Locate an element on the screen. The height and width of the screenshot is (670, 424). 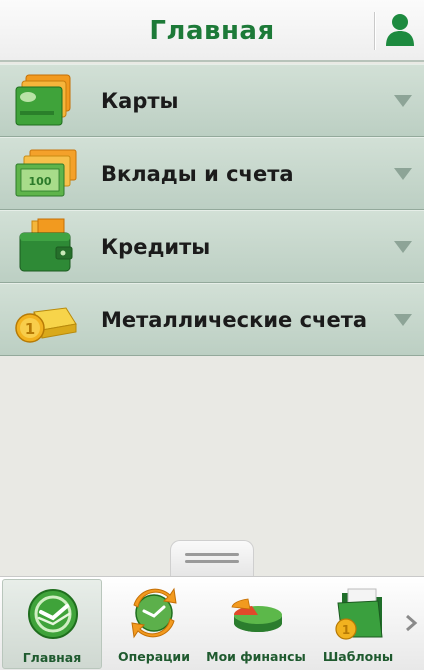
user-icon is located at coordinates (400, 30).